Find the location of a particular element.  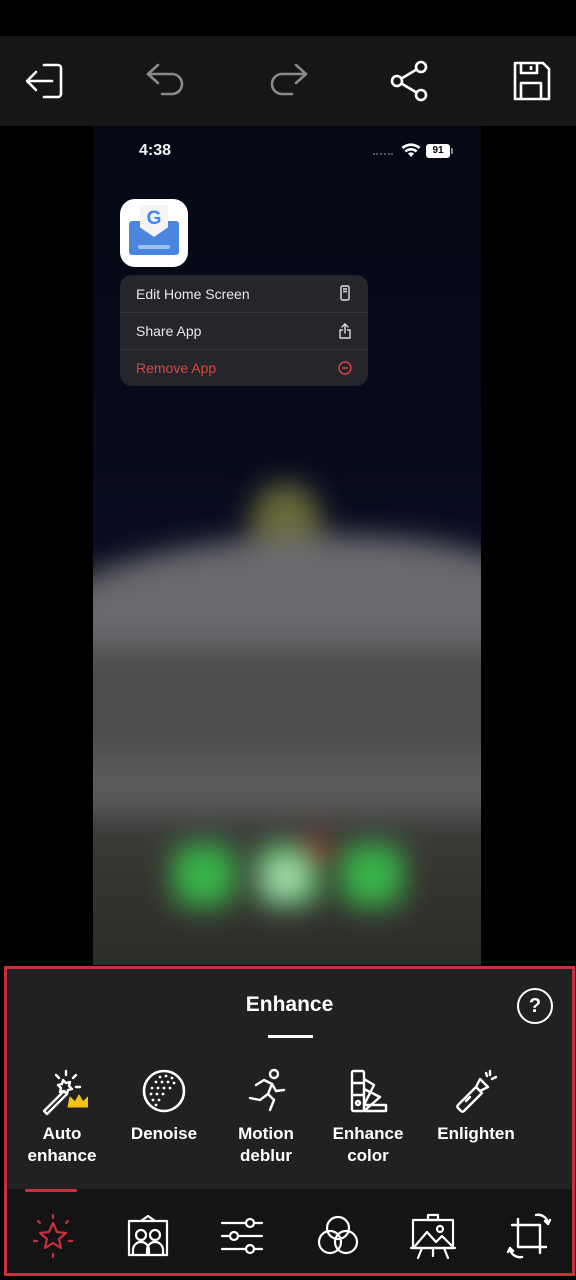

status-time: 4:38 is located at coordinates (155, 150).